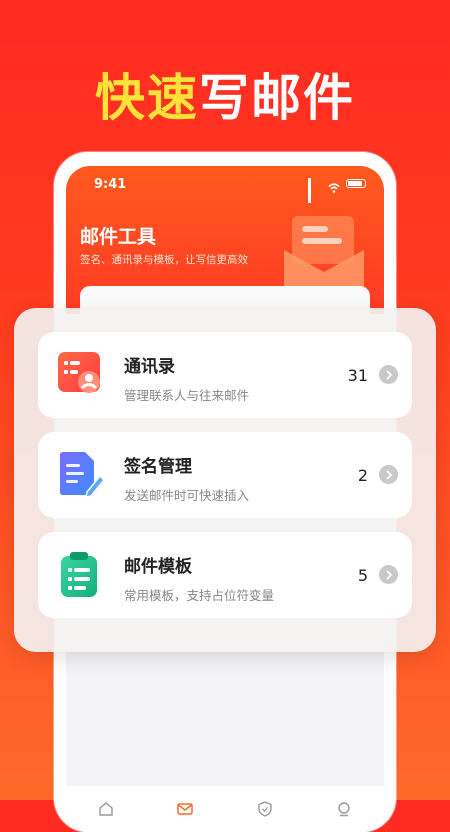 The width and height of the screenshot is (450, 832). What do you see at coordinates (362, 575) in the screenshot?
I see `card-count: 5` at bounding box center [362, 575].